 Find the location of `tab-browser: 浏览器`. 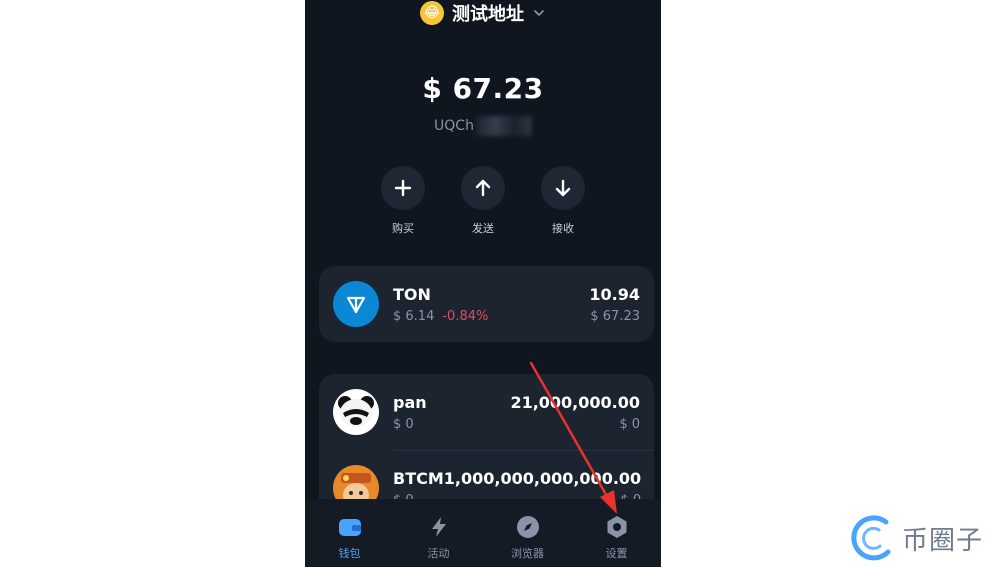

tab-browser: 浏览器 is located at coordinates (527, 533).